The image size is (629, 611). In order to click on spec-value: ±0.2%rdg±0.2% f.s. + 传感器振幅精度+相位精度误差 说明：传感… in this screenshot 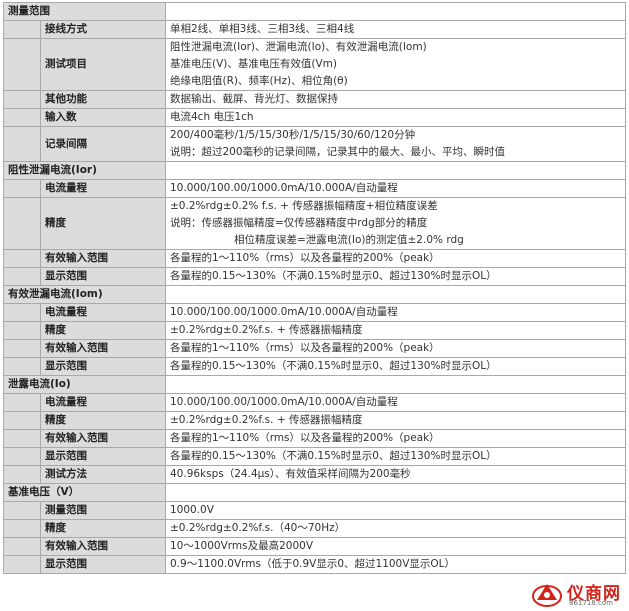, I will do `click(395, 223)`.